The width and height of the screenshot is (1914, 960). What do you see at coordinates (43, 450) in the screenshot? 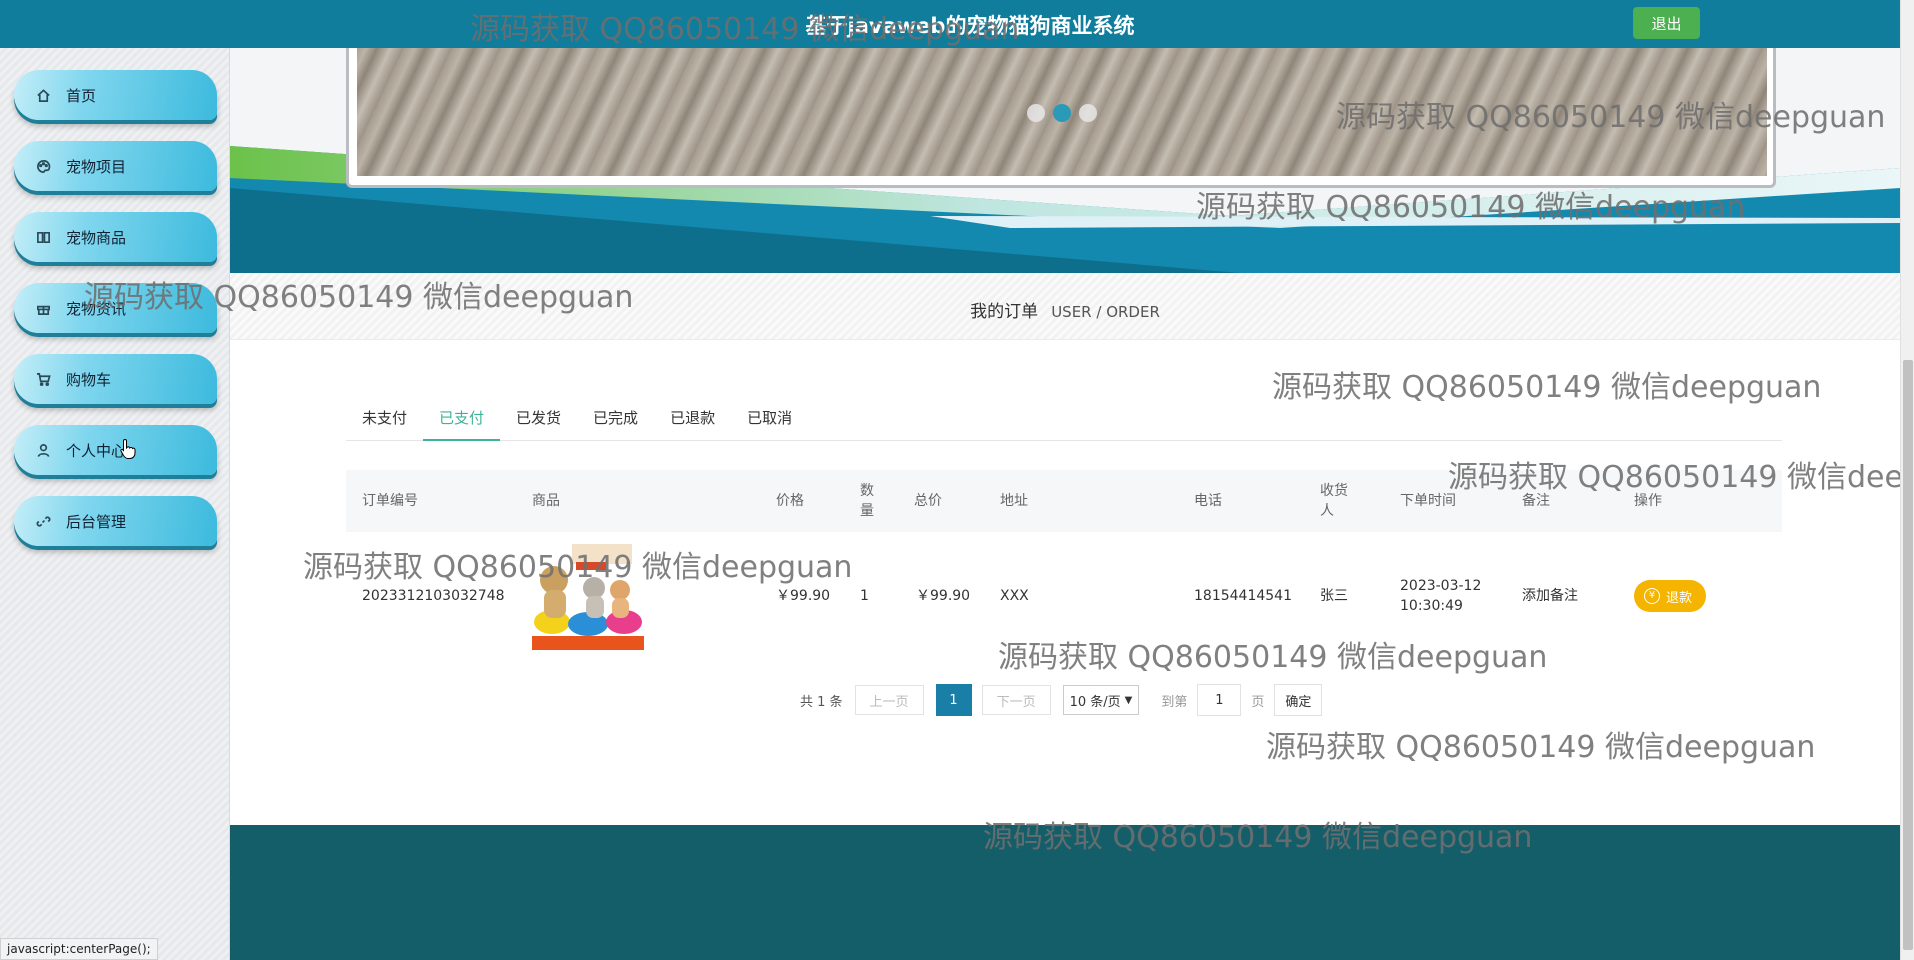
I see `user-icon` at bounding box center [43, 450].